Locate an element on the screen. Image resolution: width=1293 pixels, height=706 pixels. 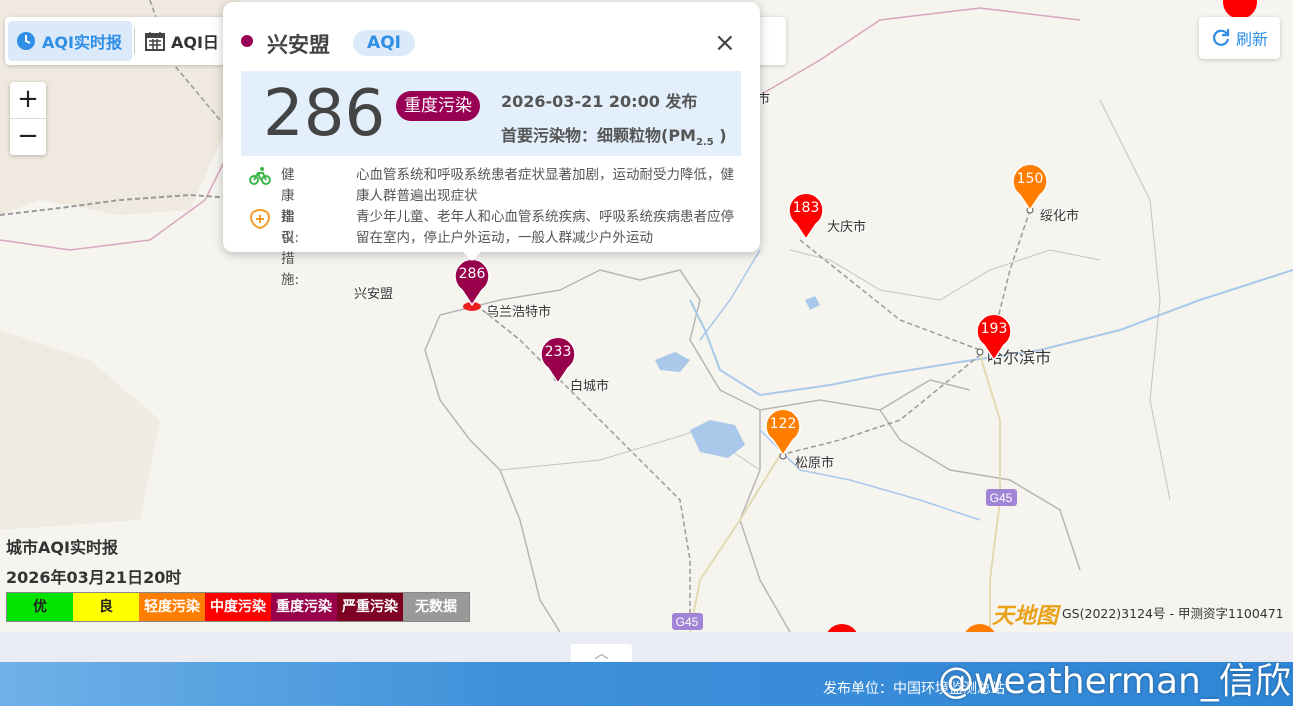
aqi-marker-value: 183 is located at coordinates (806, 208).